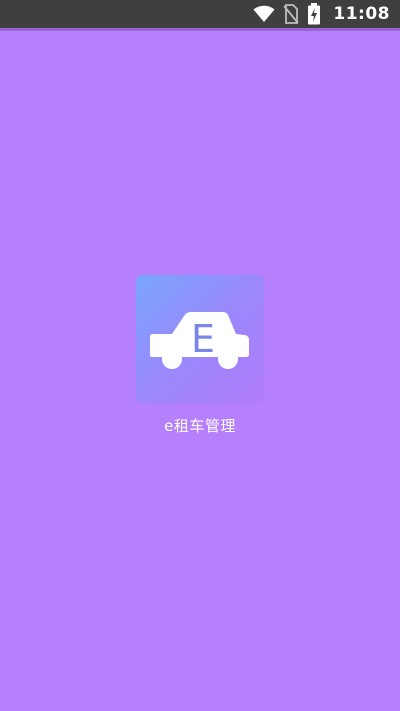 The width and height of the screenshot is (400, 711). I want to click on app-name: e租车管理, so click(200, 426).